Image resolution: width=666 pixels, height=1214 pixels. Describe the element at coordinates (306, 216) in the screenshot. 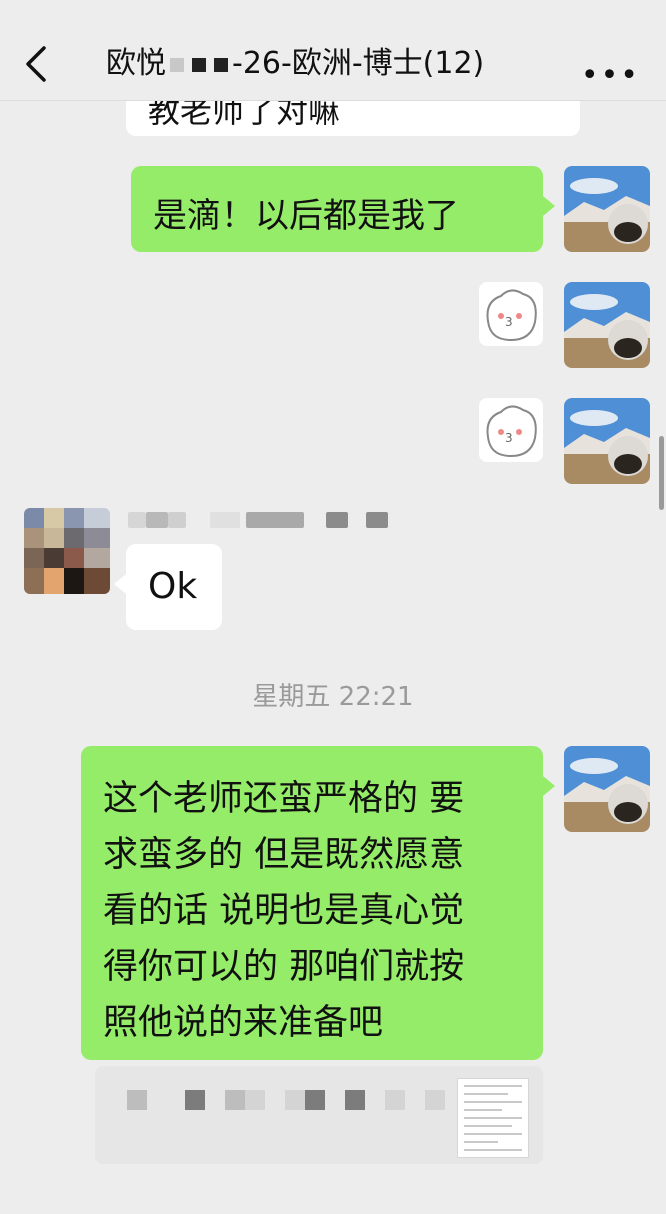

I see `message-text: 是滴！以后都是我了` at that location.